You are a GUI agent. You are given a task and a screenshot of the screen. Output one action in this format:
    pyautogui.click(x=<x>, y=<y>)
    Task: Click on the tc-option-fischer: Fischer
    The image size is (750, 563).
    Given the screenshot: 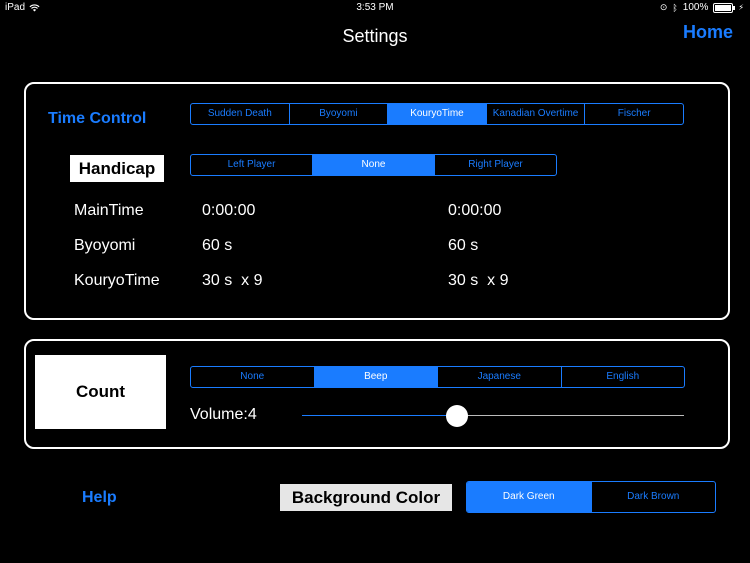 What is the action you would take?
    pyautogui.click(x=633, y=114)
    